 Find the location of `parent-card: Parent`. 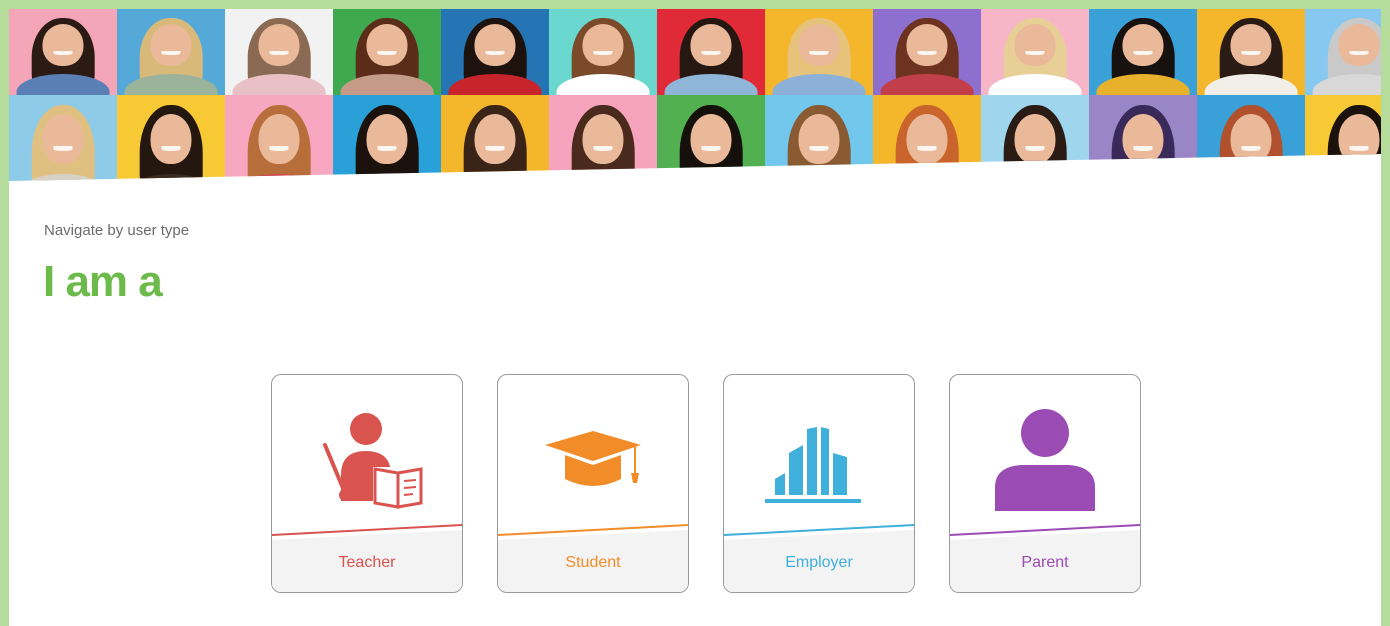

parent-card: Parent is located at coordinates (1045, 483).